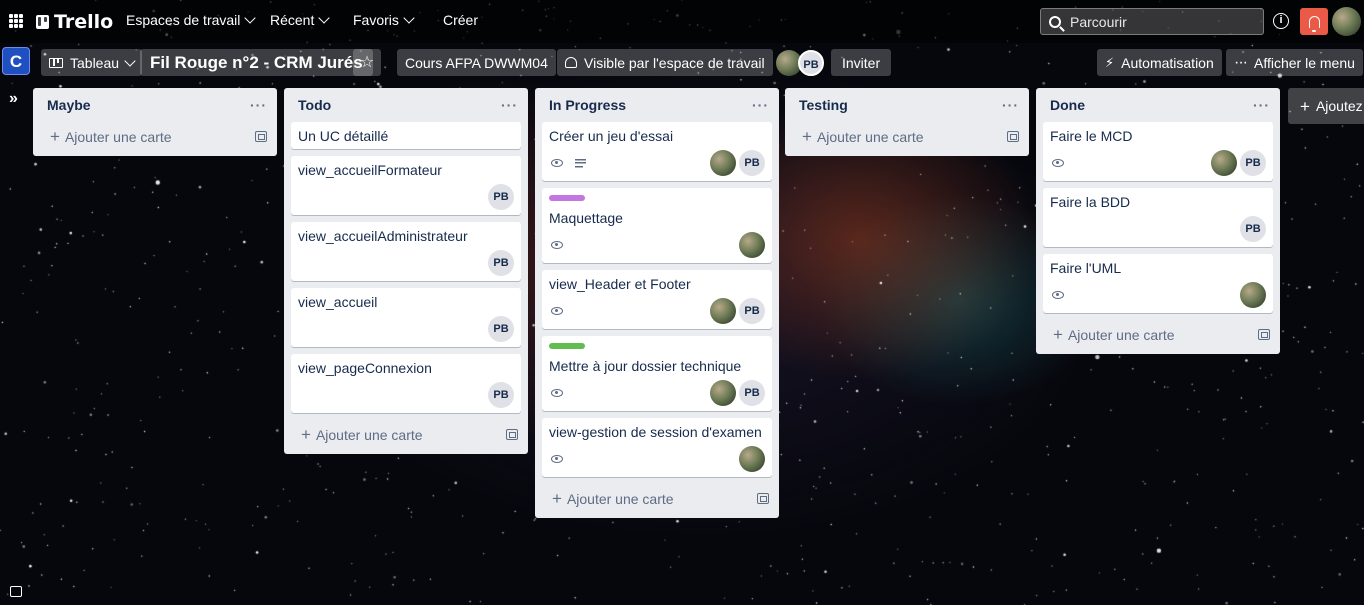 The width and height of the screenshot is (1364, 605). What do you see at coordinates (657, 299) in the screenshot?
I see `card: view_Header et Footer PB` at bounding box center [657, 299].